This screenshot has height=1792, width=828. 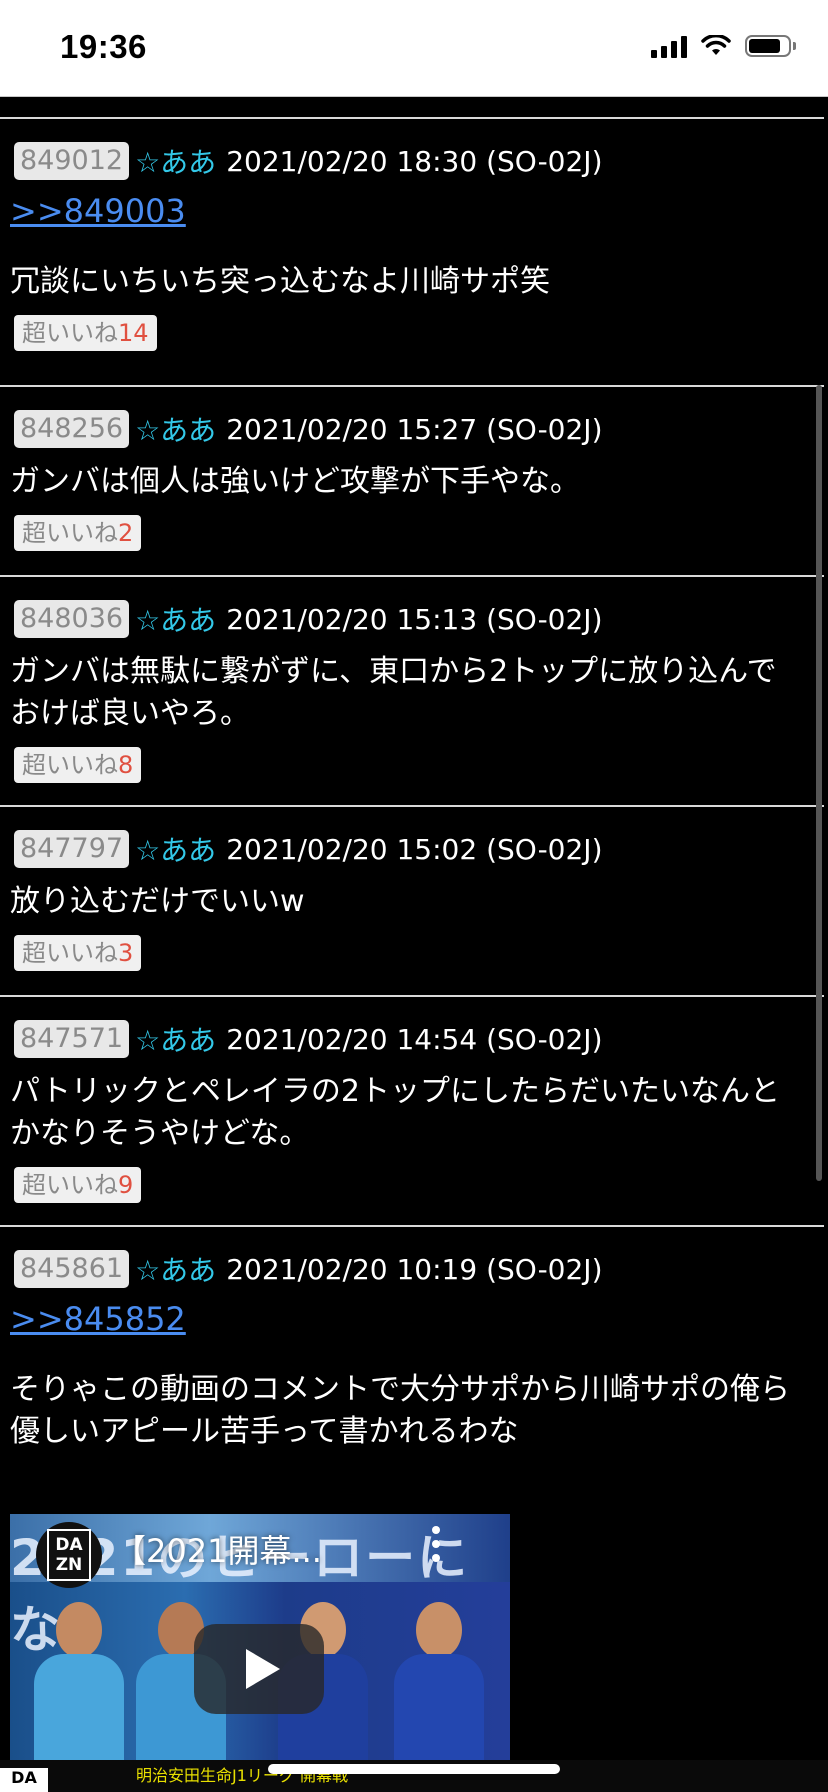 I want to click on post-header: 845861 ☆ああ 2021/02/20 10:19 (SO-02J), so click(x=417, y=1269).